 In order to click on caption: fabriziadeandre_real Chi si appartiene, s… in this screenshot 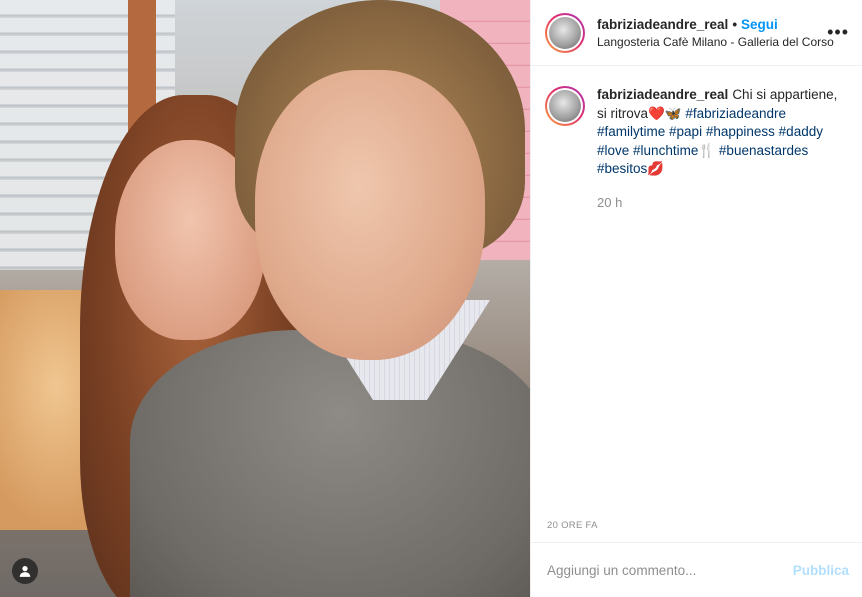, I will do `click(696, 149)`.